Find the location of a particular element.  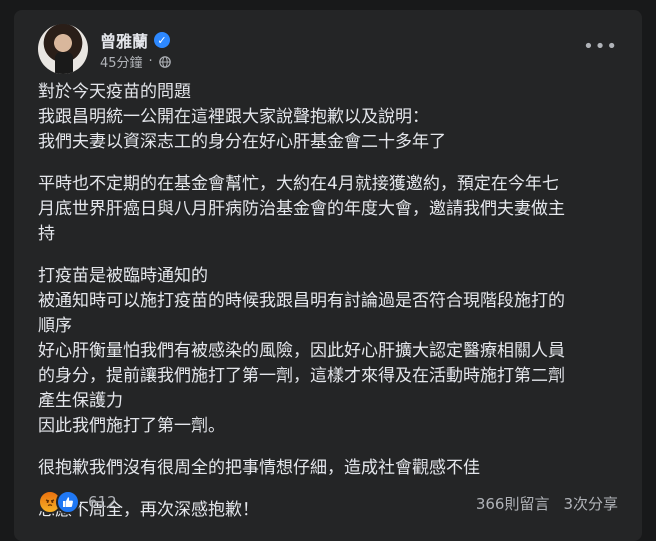

post-text-line: 好心肝衡量怕我們有被感染的風險，因此好心肝擴大認定醫療相關人員 is located at coordinates (301, 351).